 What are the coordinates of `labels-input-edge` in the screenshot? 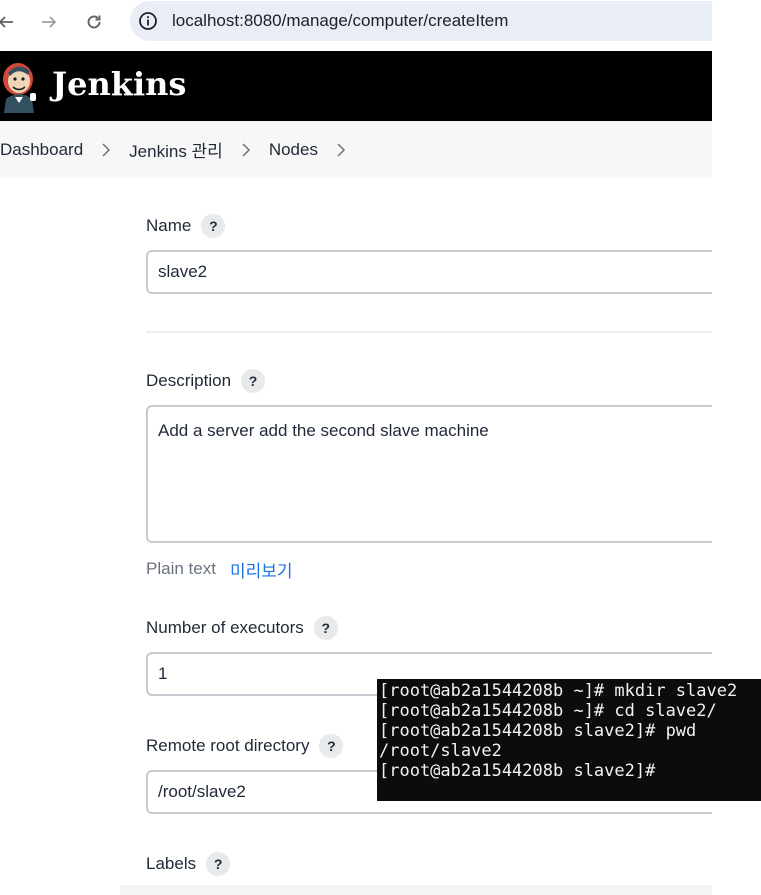 It's located at (416, 890).